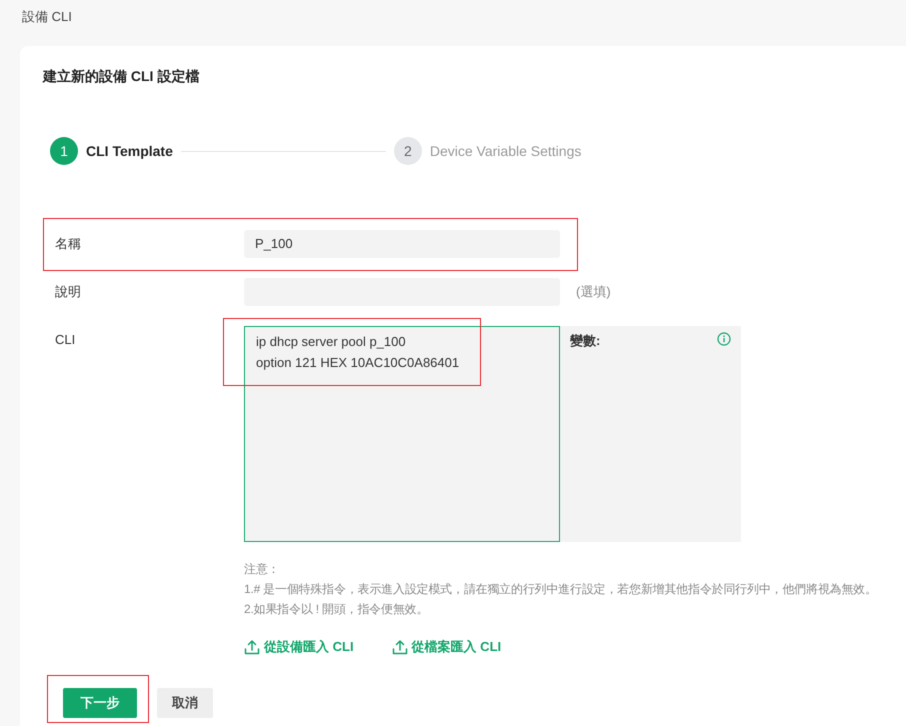 The image size is (906, 726). Describe the element at coordinates (561, 589) in the screenshot. I see `note-text: 1.# 是一個特殊指令，表示進入設定模式，請在獨立的行列中進行設定，若您新增其他指令於同行列中，他們將視為無效。` at that location.